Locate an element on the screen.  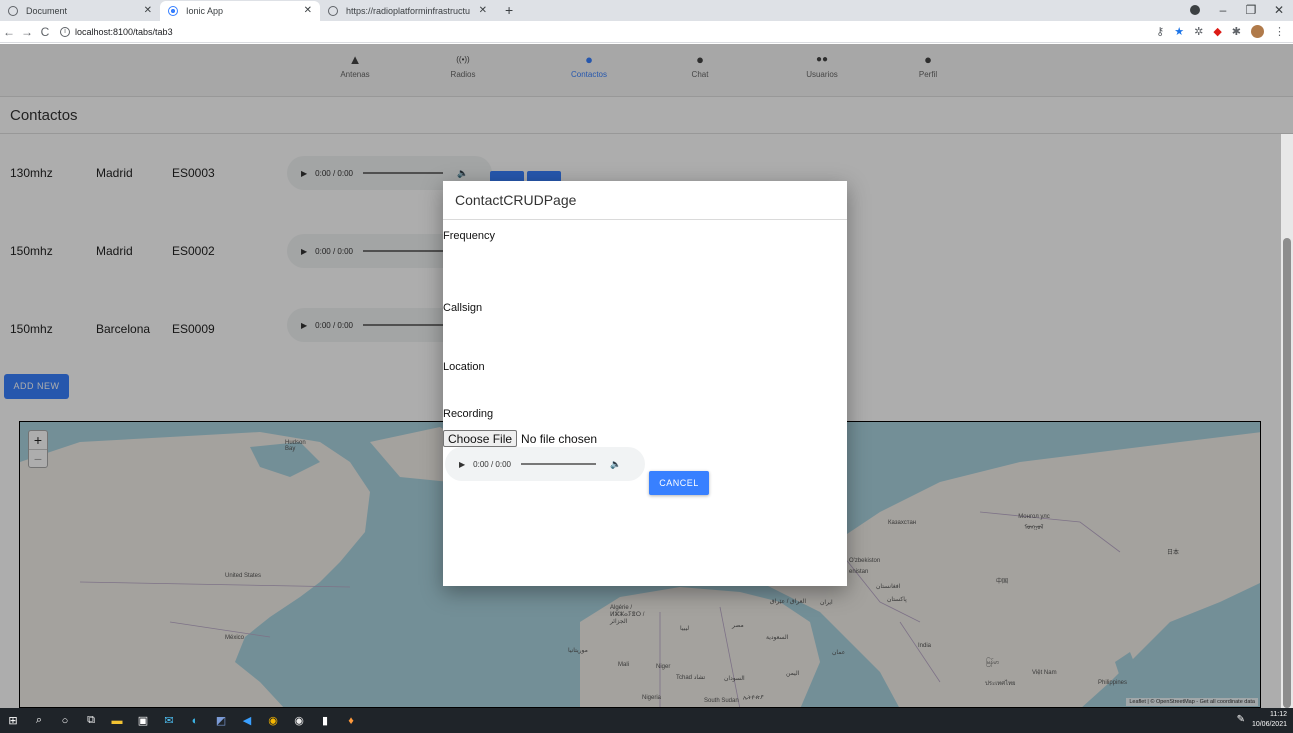
callsign-label: Callsign is located at coordinates (463, 308).